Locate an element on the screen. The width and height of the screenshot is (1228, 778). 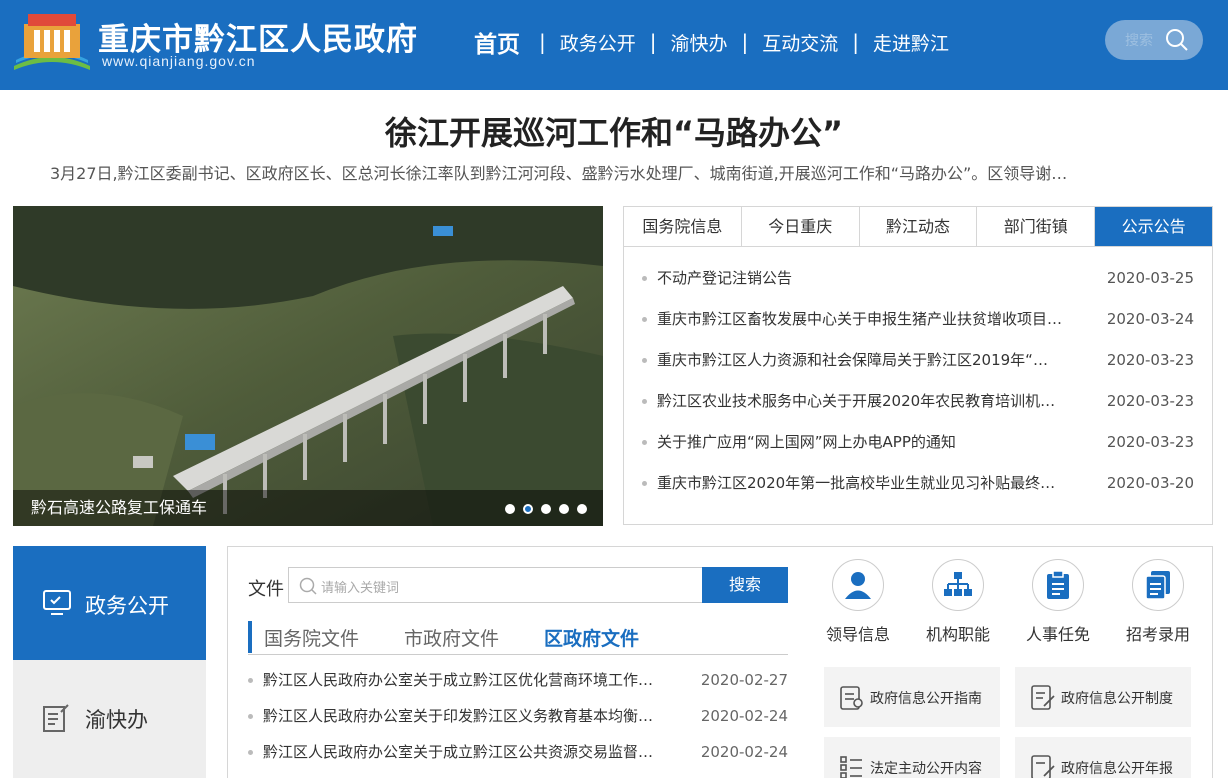
news-title: 不动产登记注销公告 is located at coordinates (872, 278).